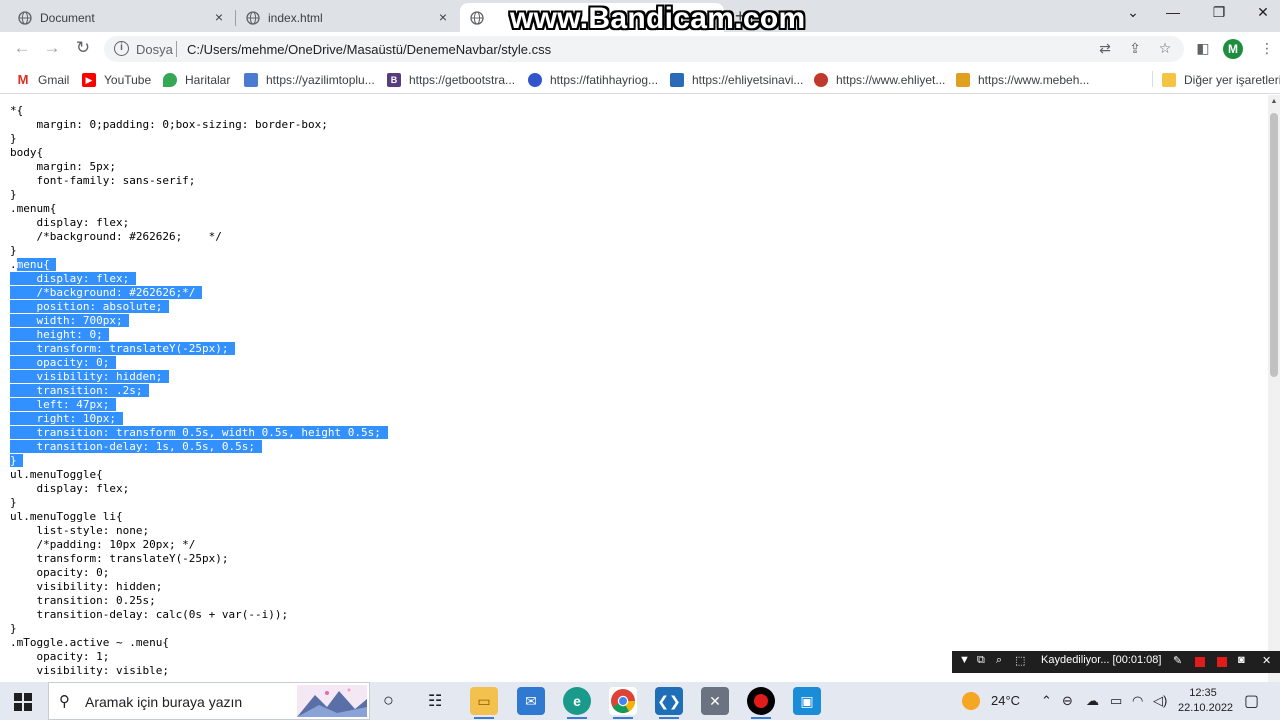 The image size is (1280, 720). Describe the element at coordinates (199, 307) in the screenshot. I see `code-line: position: absolute;` at that location.